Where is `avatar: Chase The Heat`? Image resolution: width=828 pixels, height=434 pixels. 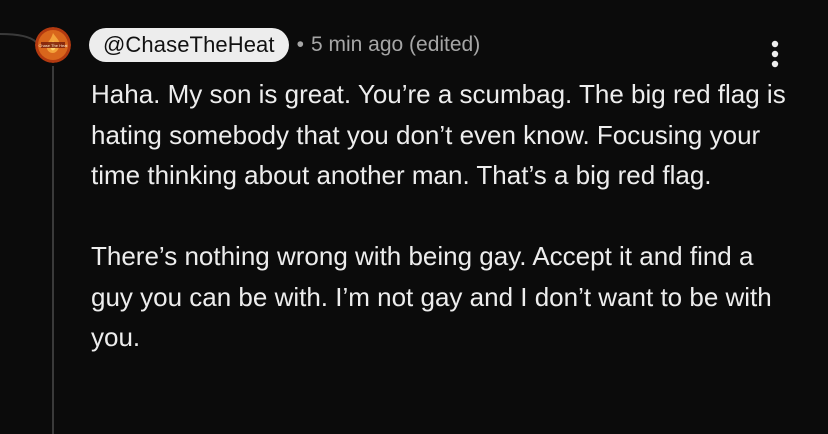 avatar: Chase The Heat is located at coordinates (53, 45).